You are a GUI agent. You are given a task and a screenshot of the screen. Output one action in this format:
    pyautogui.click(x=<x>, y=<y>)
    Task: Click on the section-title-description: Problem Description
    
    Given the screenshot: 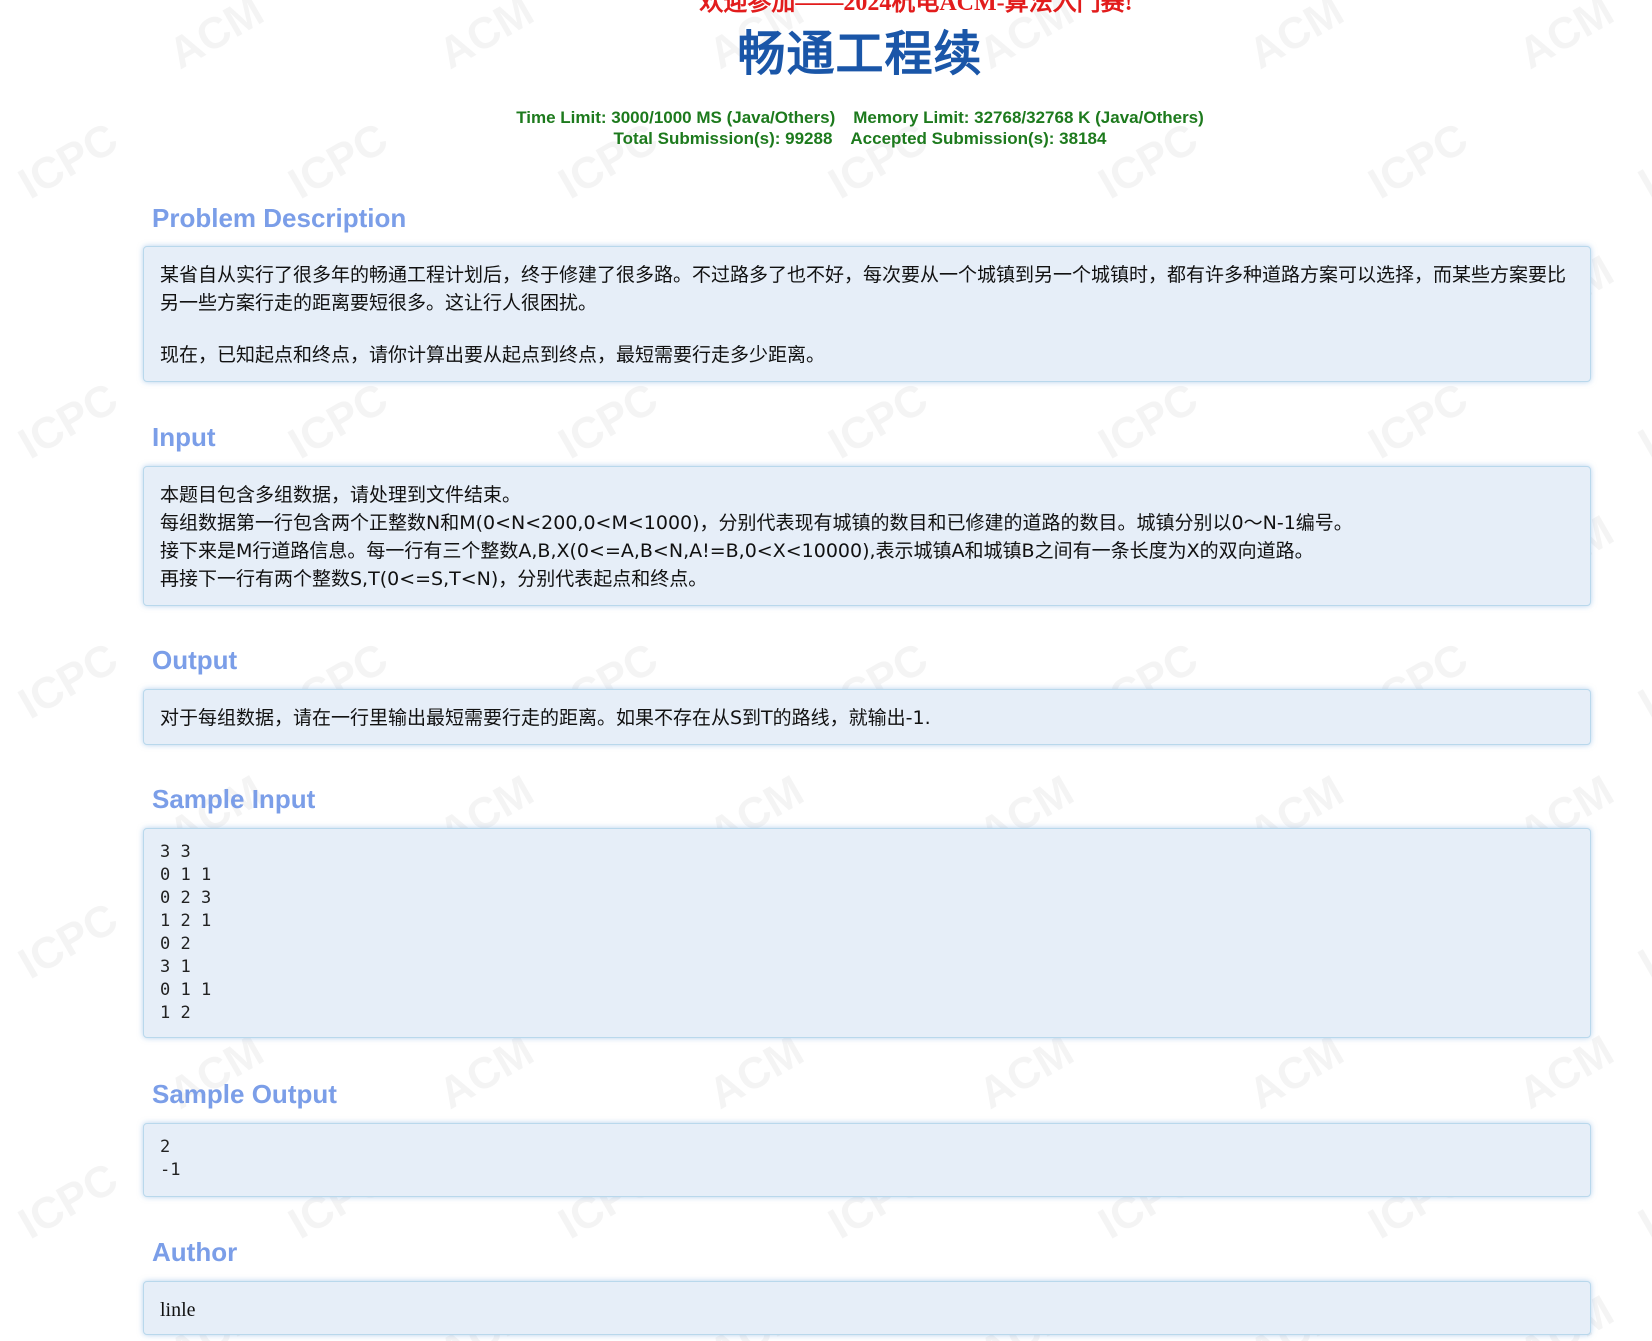 What is the action you would take?
    pyautogui.click(x=279, y=218)
    